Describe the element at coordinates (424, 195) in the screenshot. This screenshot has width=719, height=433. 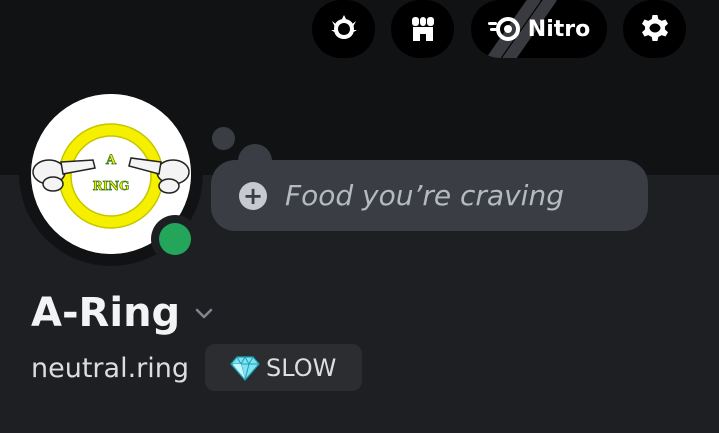
I see `status-placeholder: Food you’re craving` at that location.